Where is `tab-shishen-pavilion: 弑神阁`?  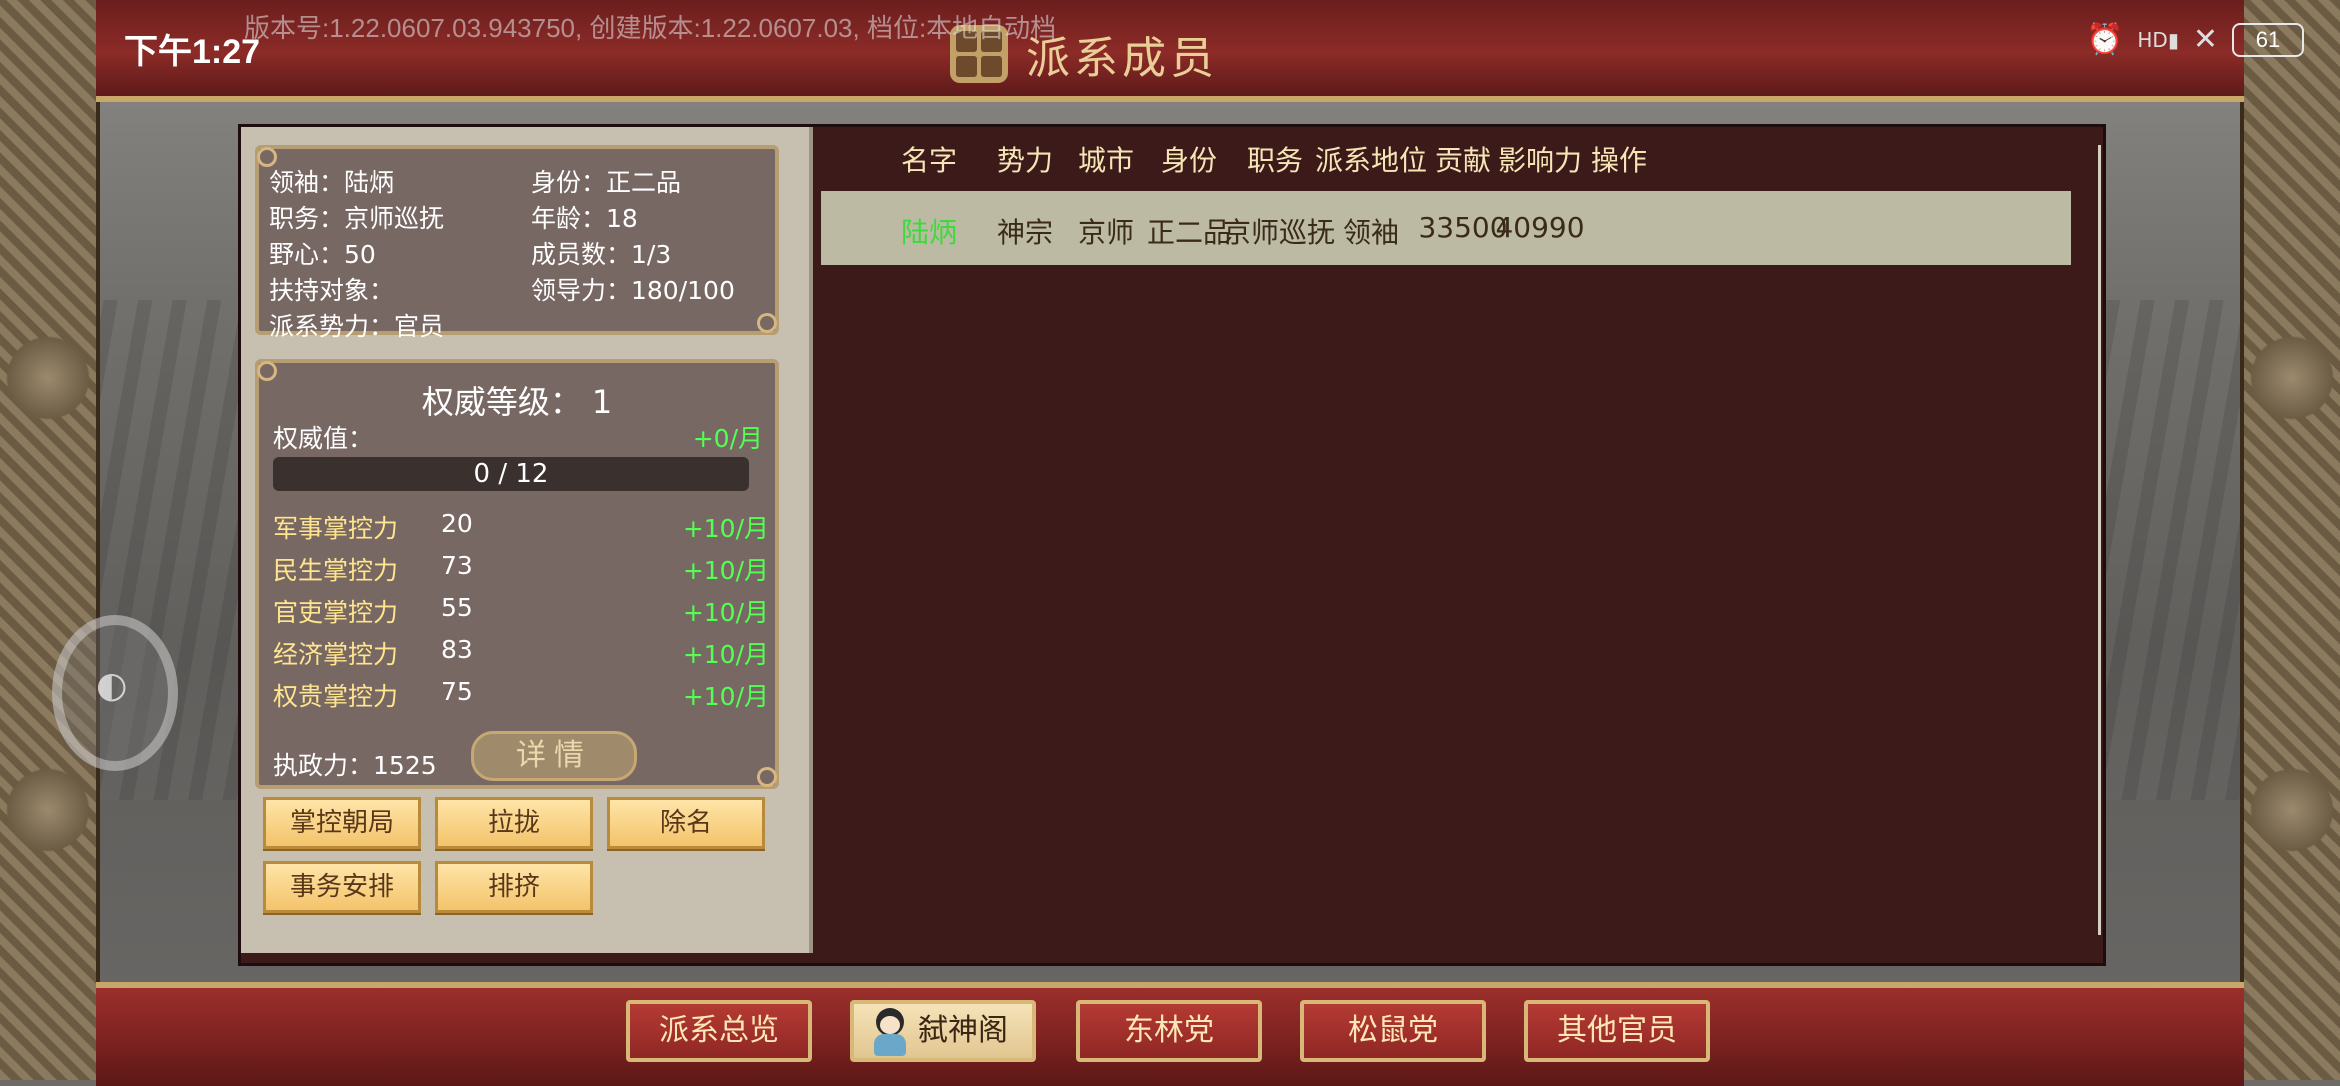 tab-shishen-pavilion: 弑神阁 is located at coordinates (943, 1031).